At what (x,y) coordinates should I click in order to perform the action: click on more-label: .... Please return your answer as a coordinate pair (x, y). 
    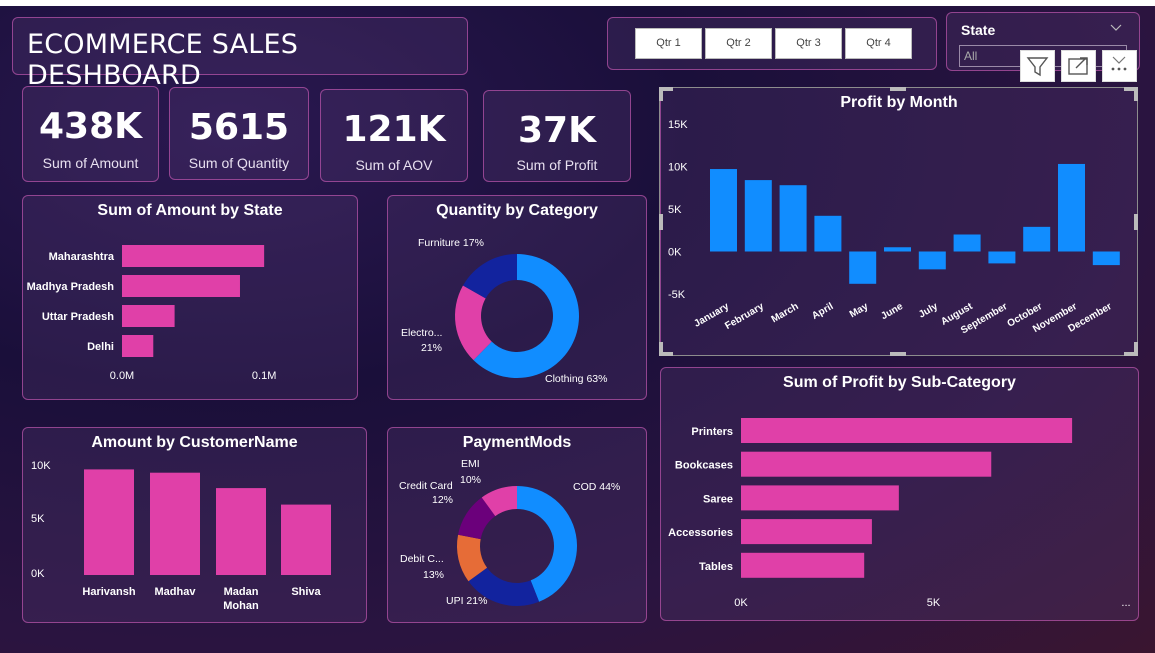
    Looking at the image, I should click on (1125, 603).